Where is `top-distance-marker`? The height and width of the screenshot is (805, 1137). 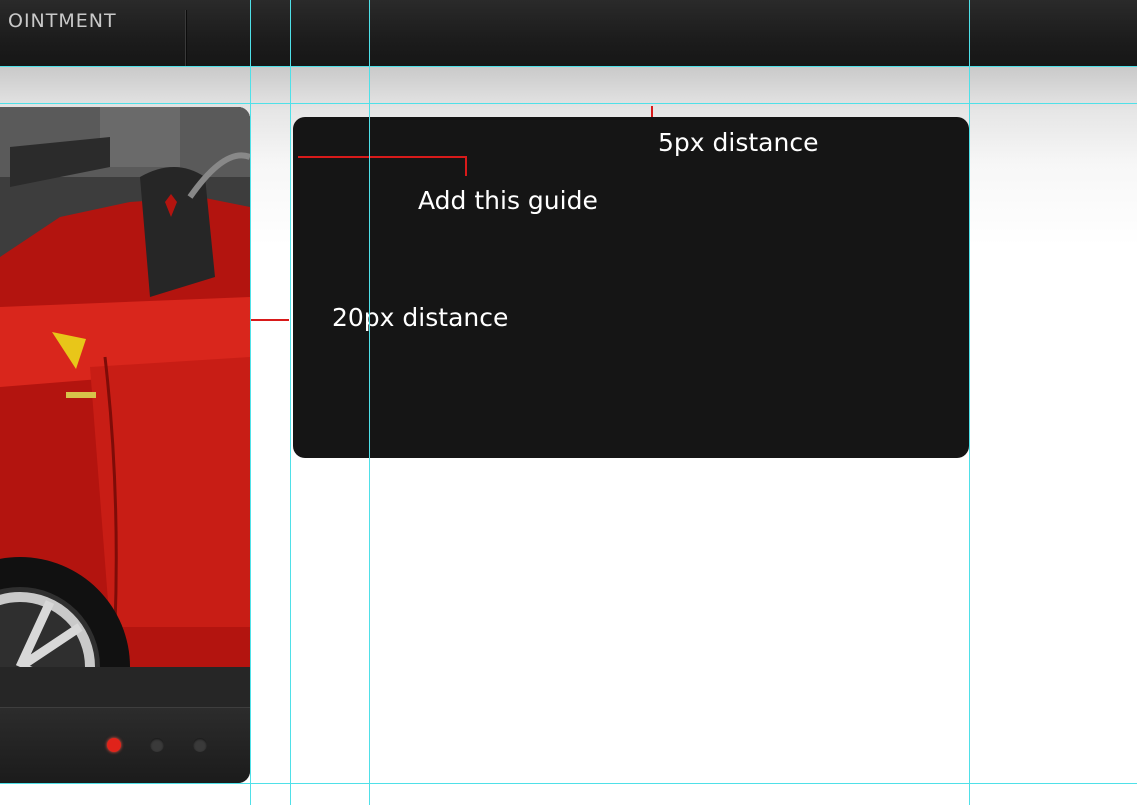
top-distance-marker is located at coordinates (652, 111).